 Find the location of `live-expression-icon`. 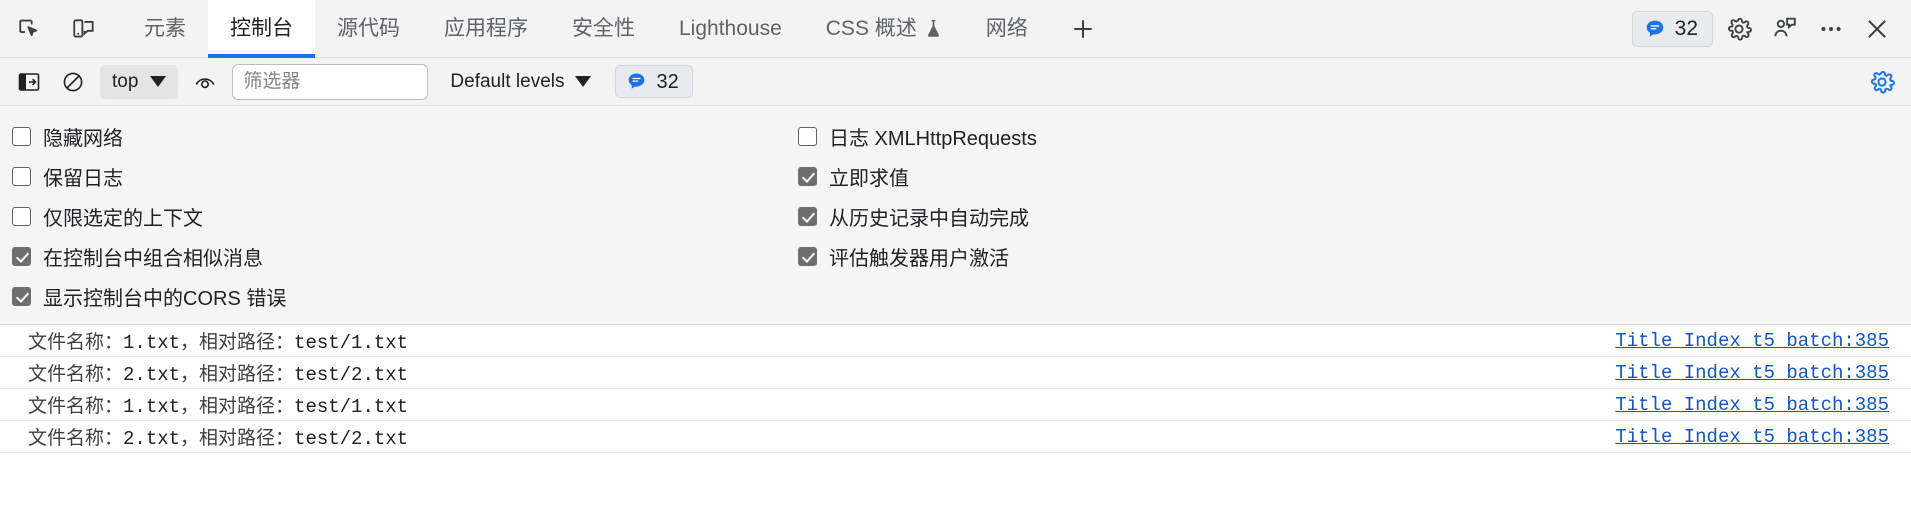

live-expression-icon is located at coordinates (205, 82).